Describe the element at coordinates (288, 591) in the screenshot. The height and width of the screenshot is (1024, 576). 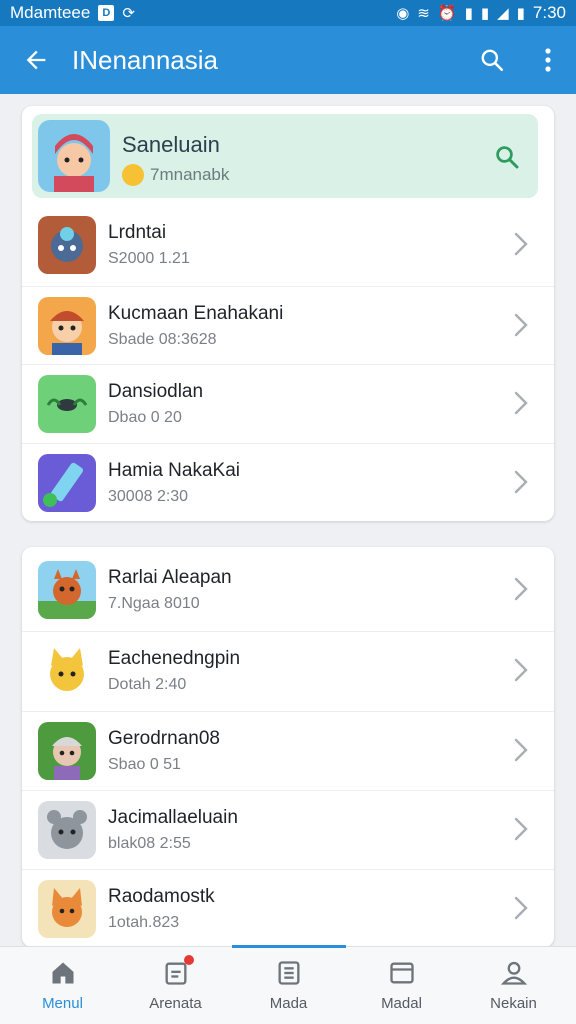
I see `list-item: Rarlai Aleapan 7.Ngaa 8010` at that location.